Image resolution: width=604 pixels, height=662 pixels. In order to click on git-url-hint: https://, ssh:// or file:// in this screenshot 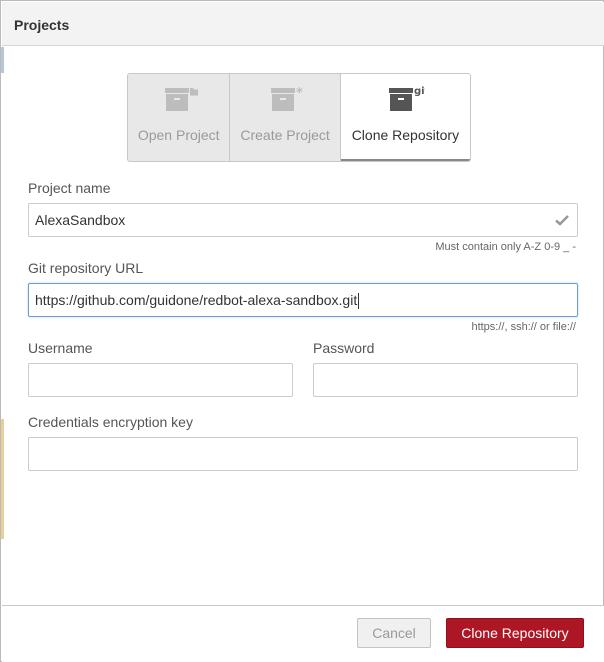, I will do `click(523, 327)`.